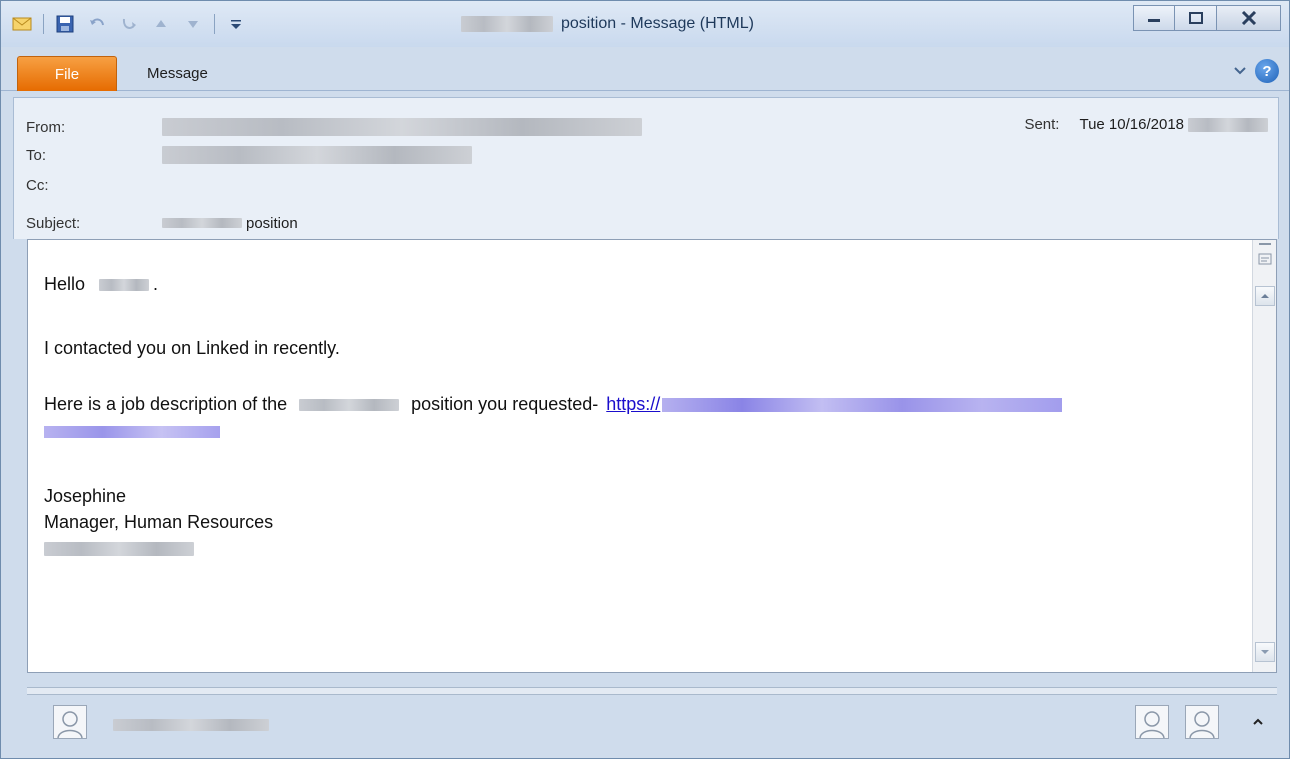 This screenshot has height=759, width=1290. I want to click on job-description-link: https://, so click(834, 404).